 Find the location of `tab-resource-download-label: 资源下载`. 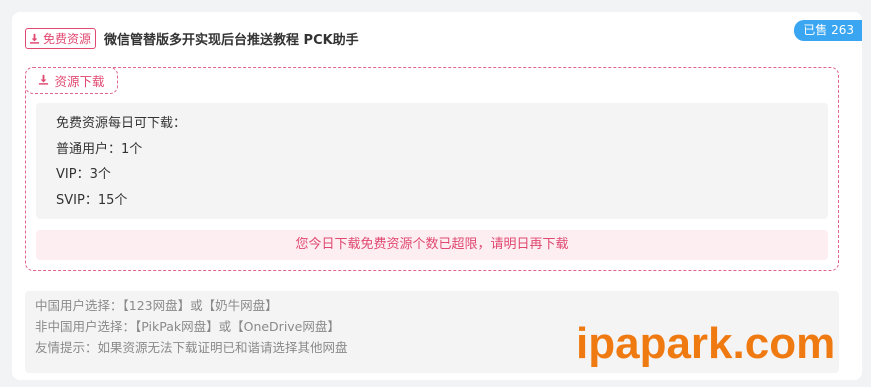

tab-resource-download-label: 资源下载 is located at coordinates (79, 81).